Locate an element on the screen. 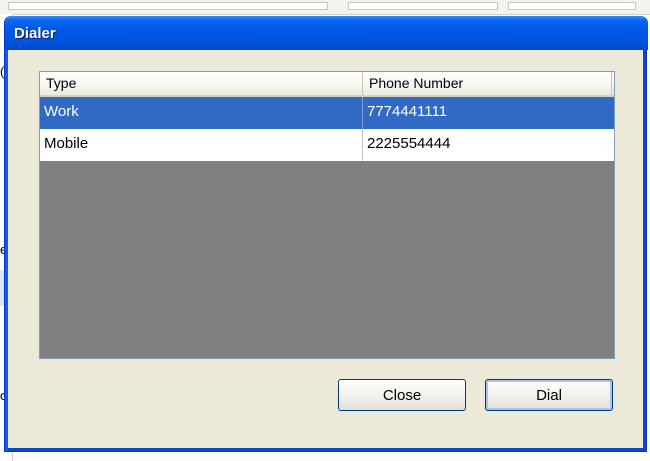  background-app-toolbar is located at coordinates (325, 7).